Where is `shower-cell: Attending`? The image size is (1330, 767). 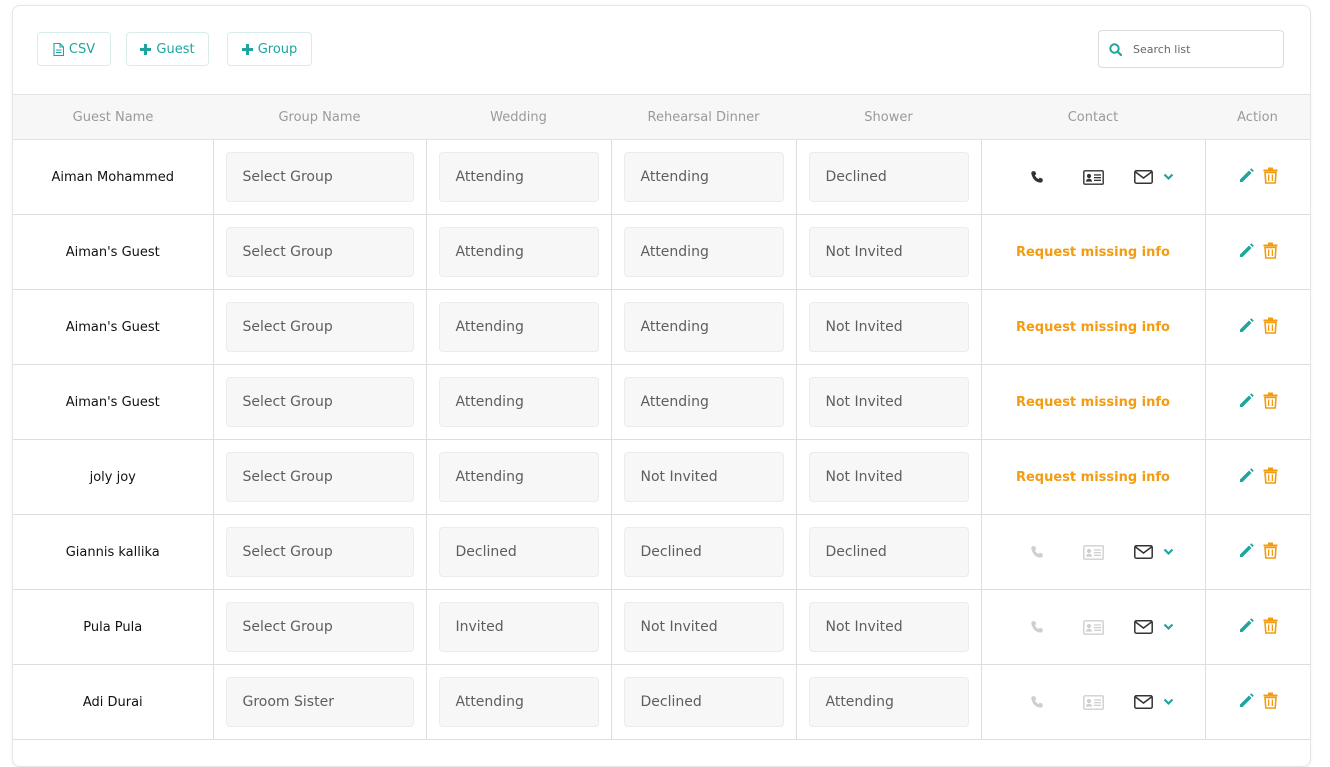 shower-cell: Attending is located at coordinates (888, 702).